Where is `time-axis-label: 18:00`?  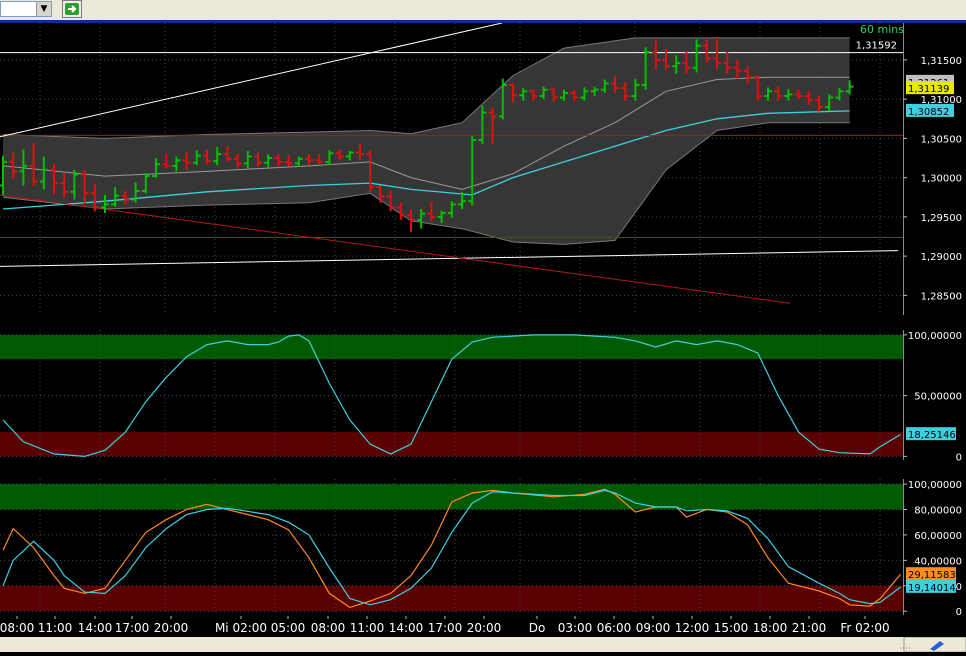 time-axis-label: 18:00 is located at coordinates (770, 628).